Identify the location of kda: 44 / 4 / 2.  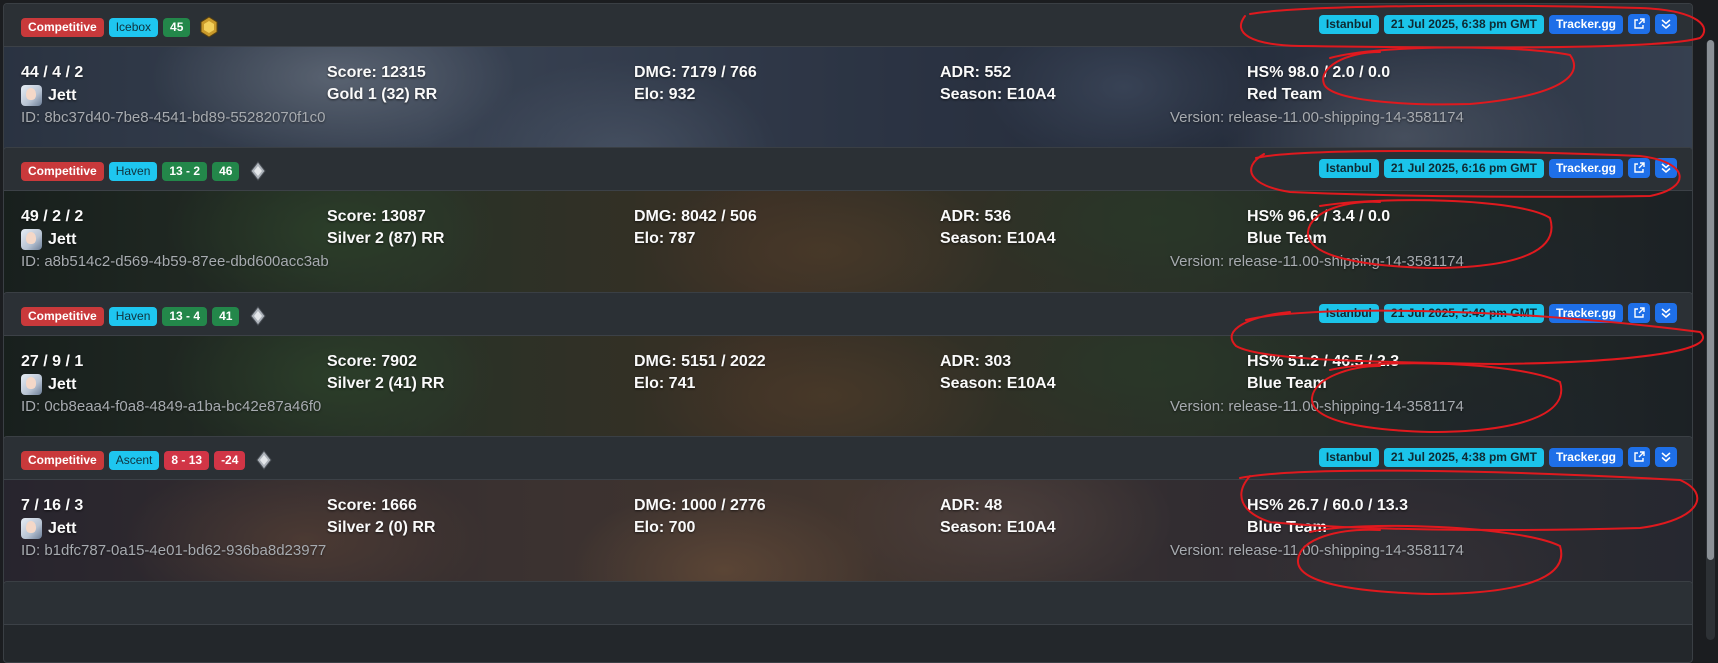
(52, 72).